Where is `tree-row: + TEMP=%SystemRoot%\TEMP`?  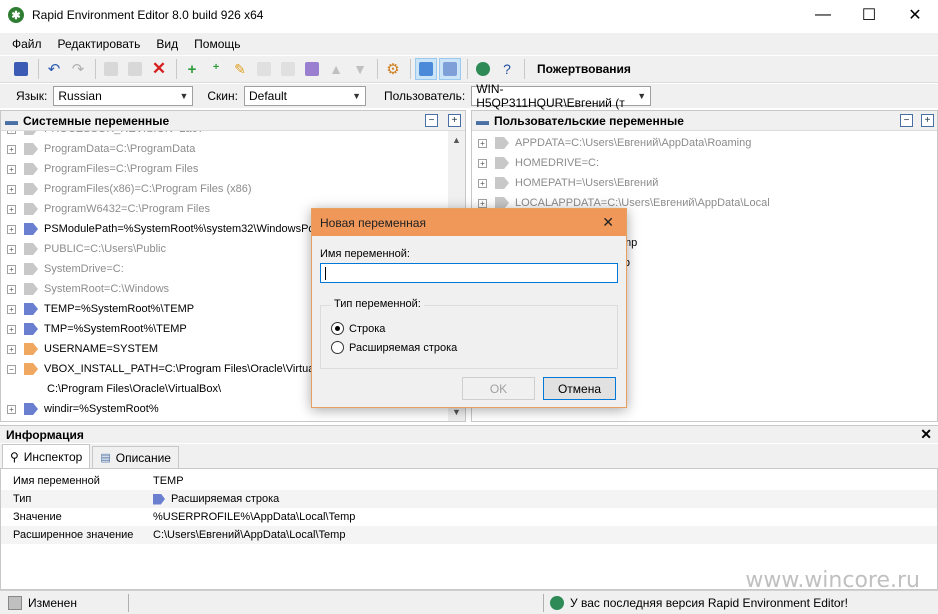 tree-row: + TEMP=%SystemRoot%\TEMP is located at coordinates (97, 309).